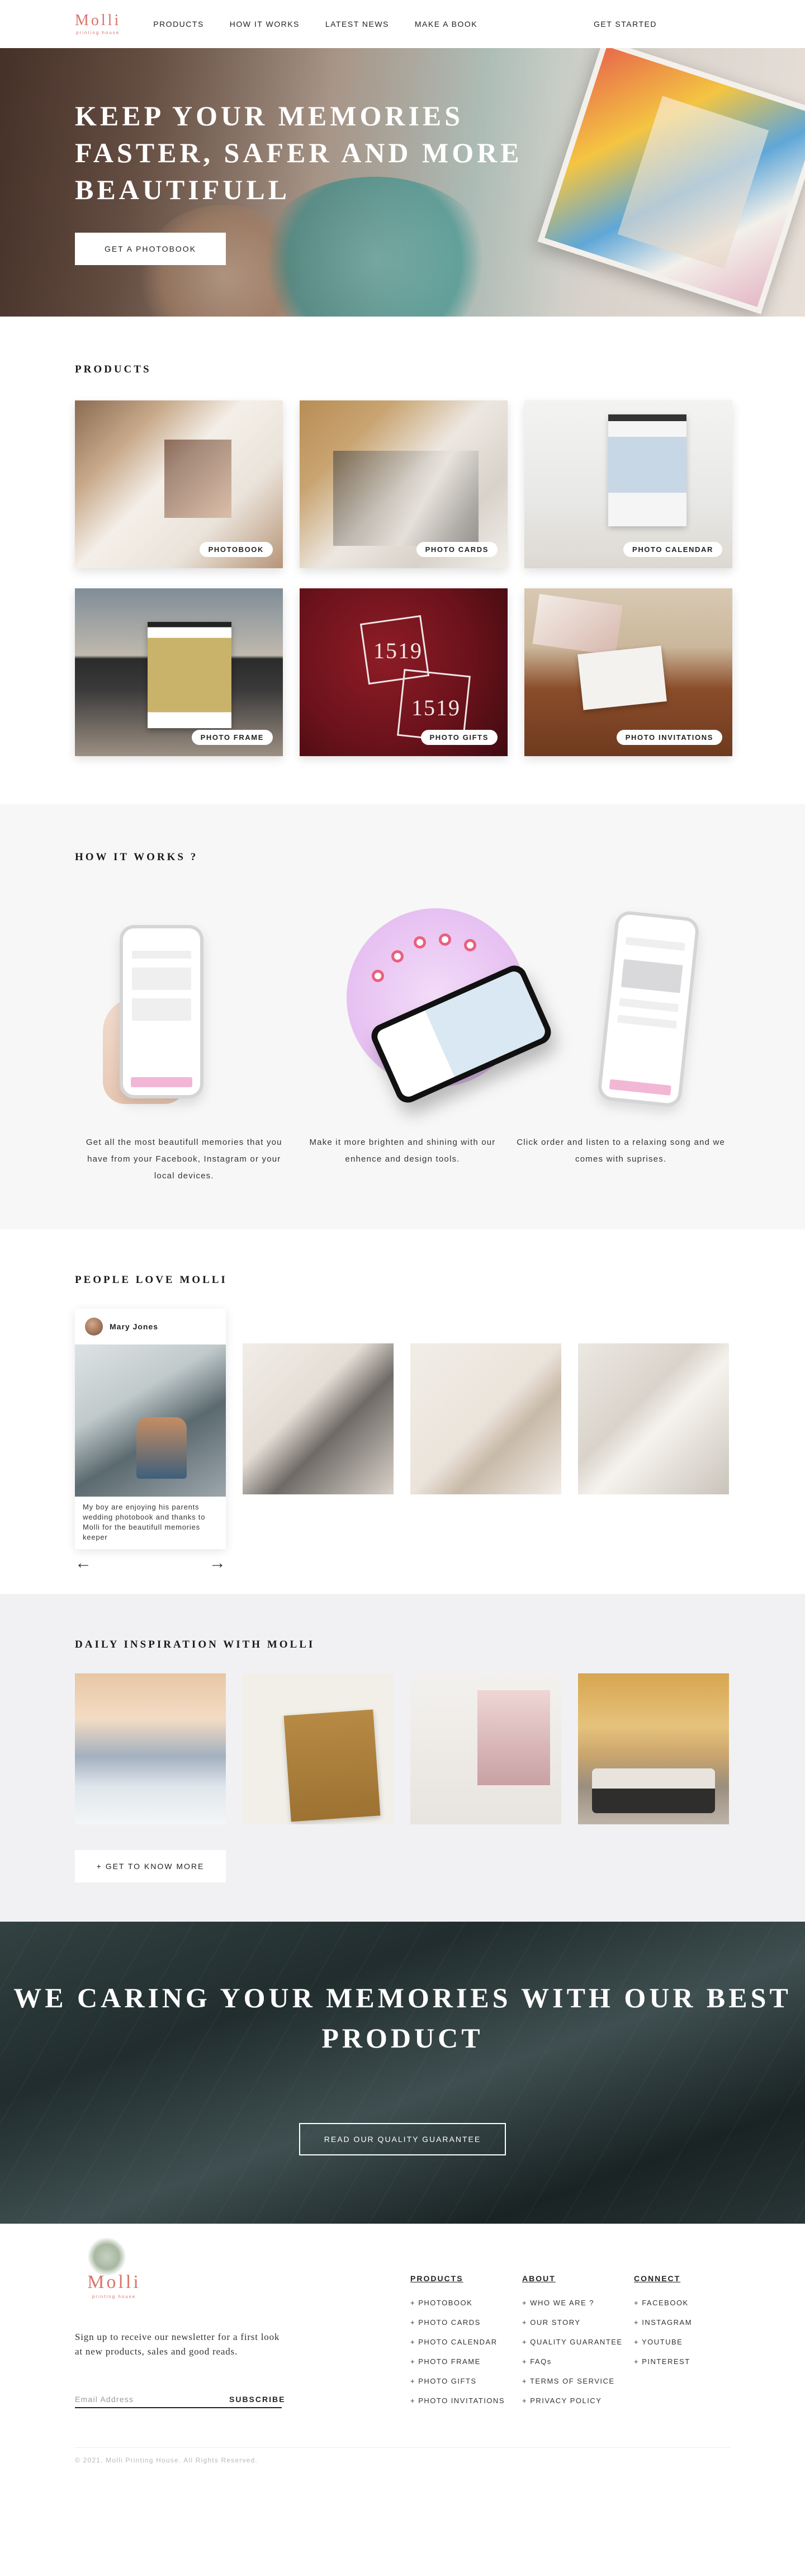 Image resolution: width=805 pixels, height=2576 pixels. Describe the element at coordinates (150, 1866) in the screenshot. I see `get-to-know-more-button: + GET TO KNOW MORE` at that location.